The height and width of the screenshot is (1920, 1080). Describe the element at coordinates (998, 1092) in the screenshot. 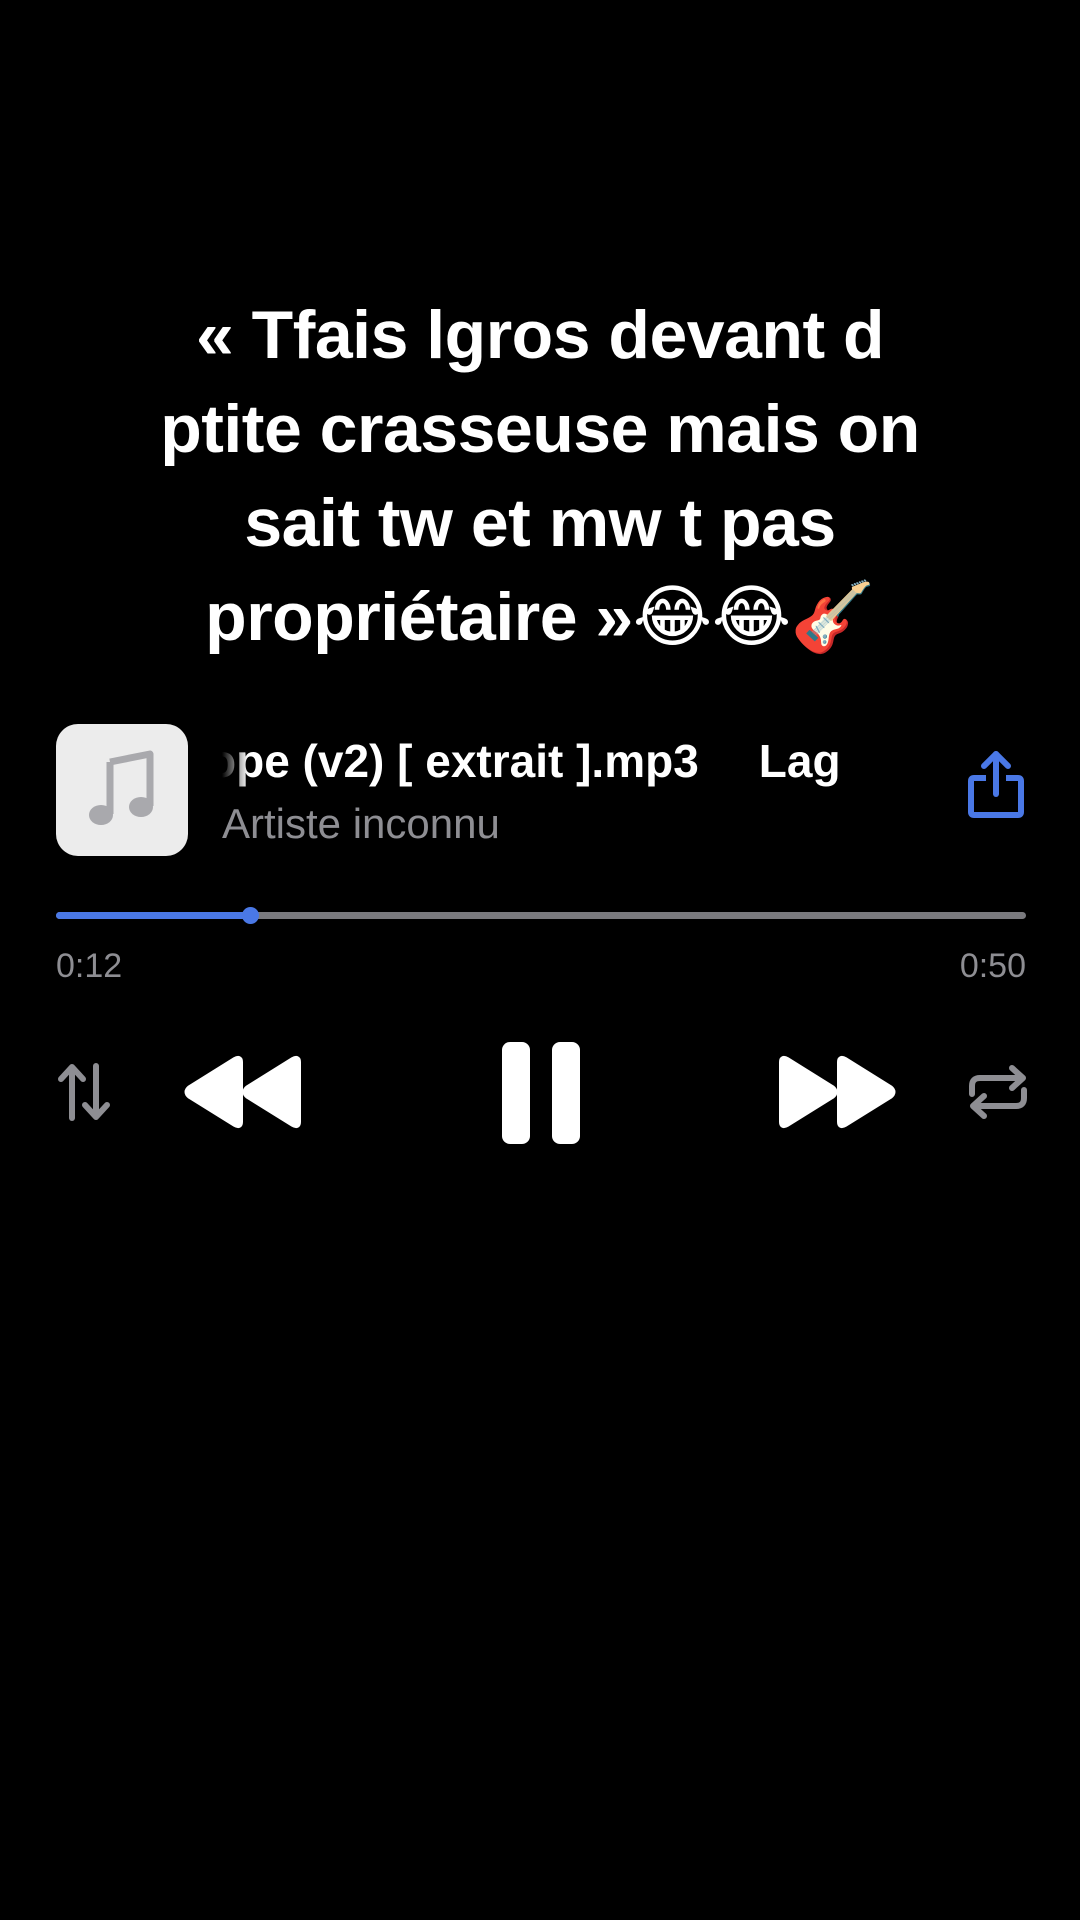

I see `repeat-icon` at that location.